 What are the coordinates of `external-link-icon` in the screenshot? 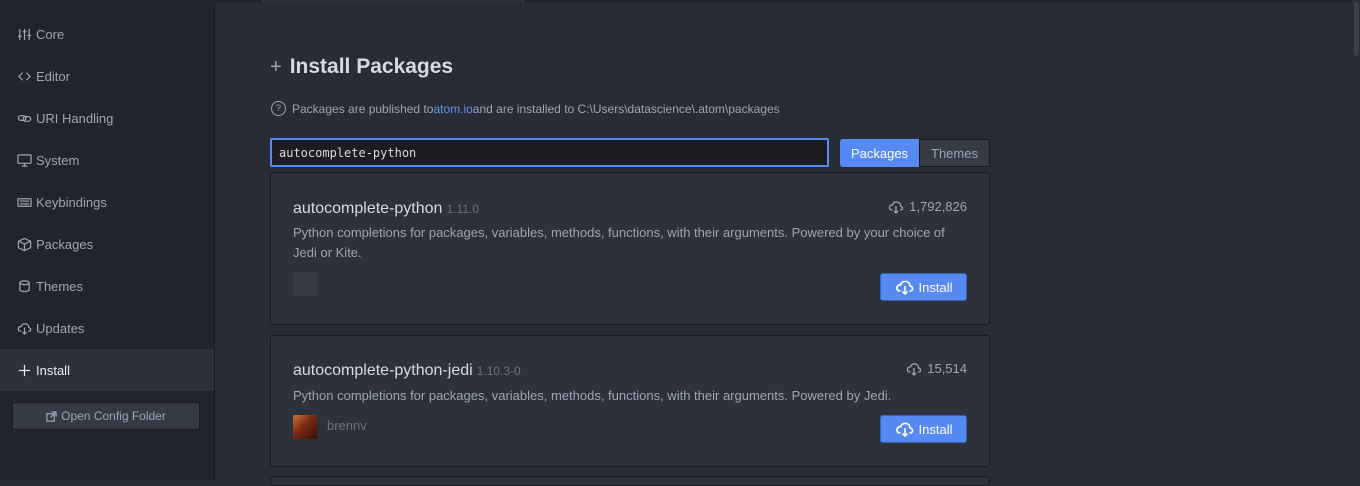 It's located at (51, 416).